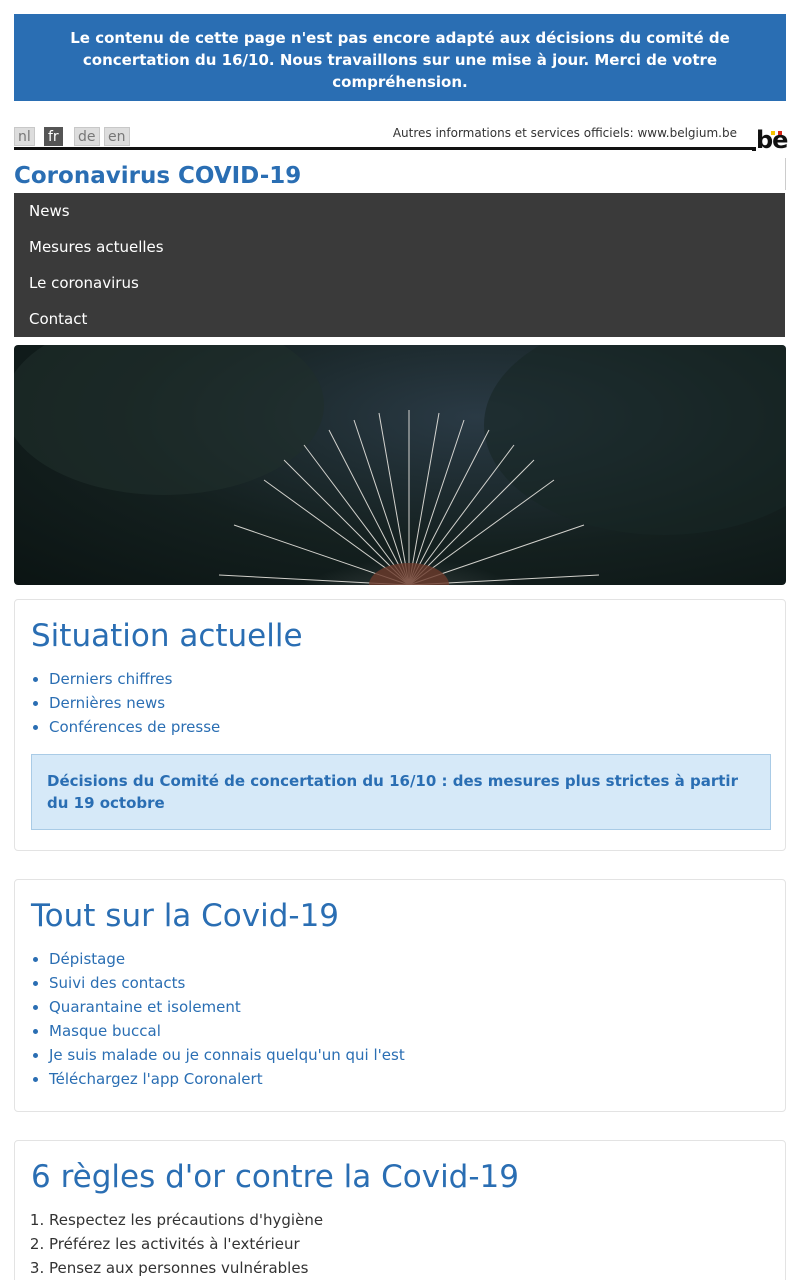 The height and width of the screenshot is (1280, 800). What do you see at coordinates (780, 133) in the screenshot?
I see `be-logo-red-mark` at bounding box center [780, 133].